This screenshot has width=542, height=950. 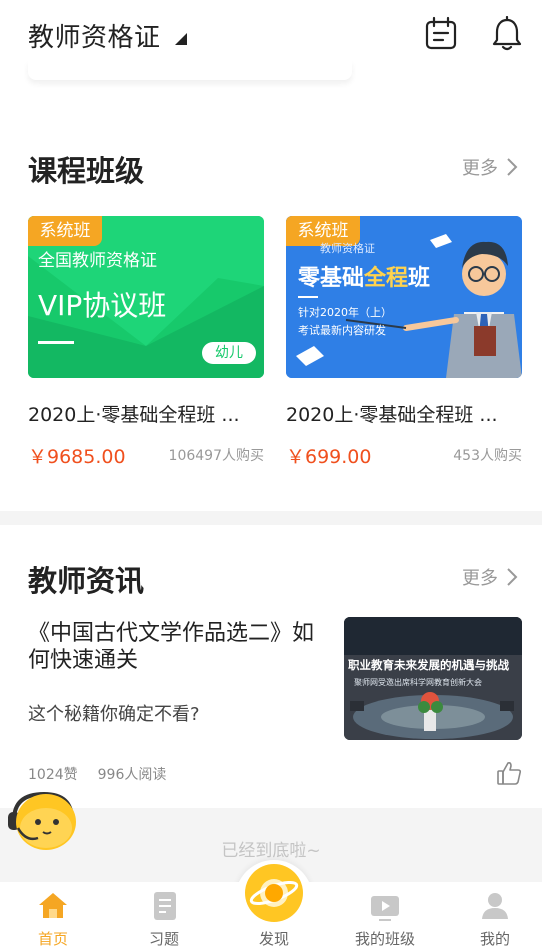 What do you see at coordinates (94, 37) in the screenshot?
I see `exam-selector-label: 教师资格证` at bounding box center [94, 37].